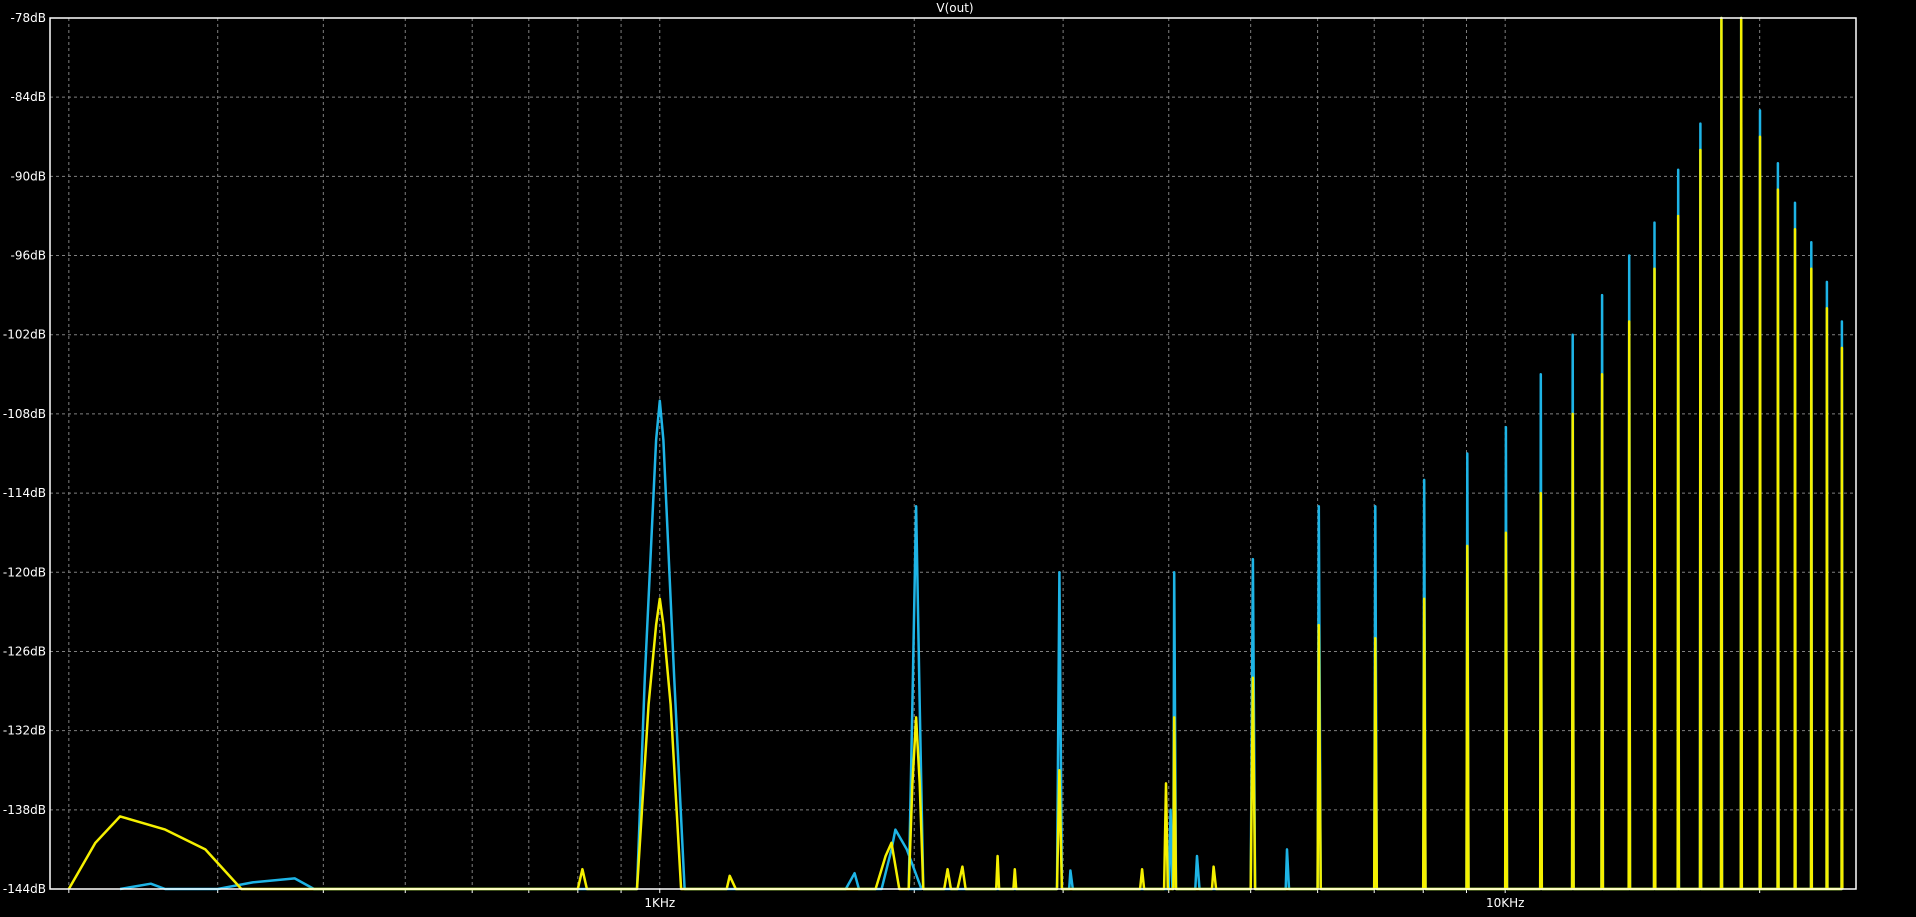 The image size is (1916, 917). Describe the element at coordinates (28, 256) in the screenshot. I see `y-tick-label: -96dB` at that location.